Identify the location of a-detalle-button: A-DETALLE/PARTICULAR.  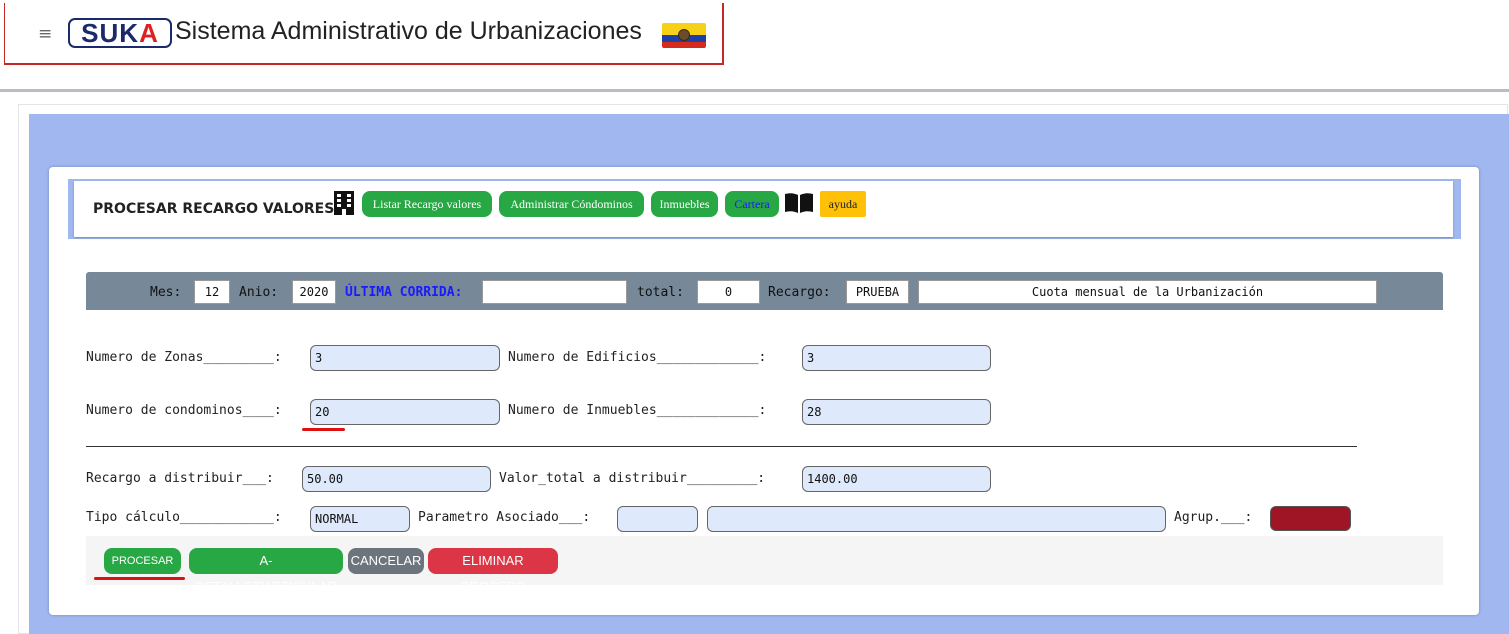
(266, 571).